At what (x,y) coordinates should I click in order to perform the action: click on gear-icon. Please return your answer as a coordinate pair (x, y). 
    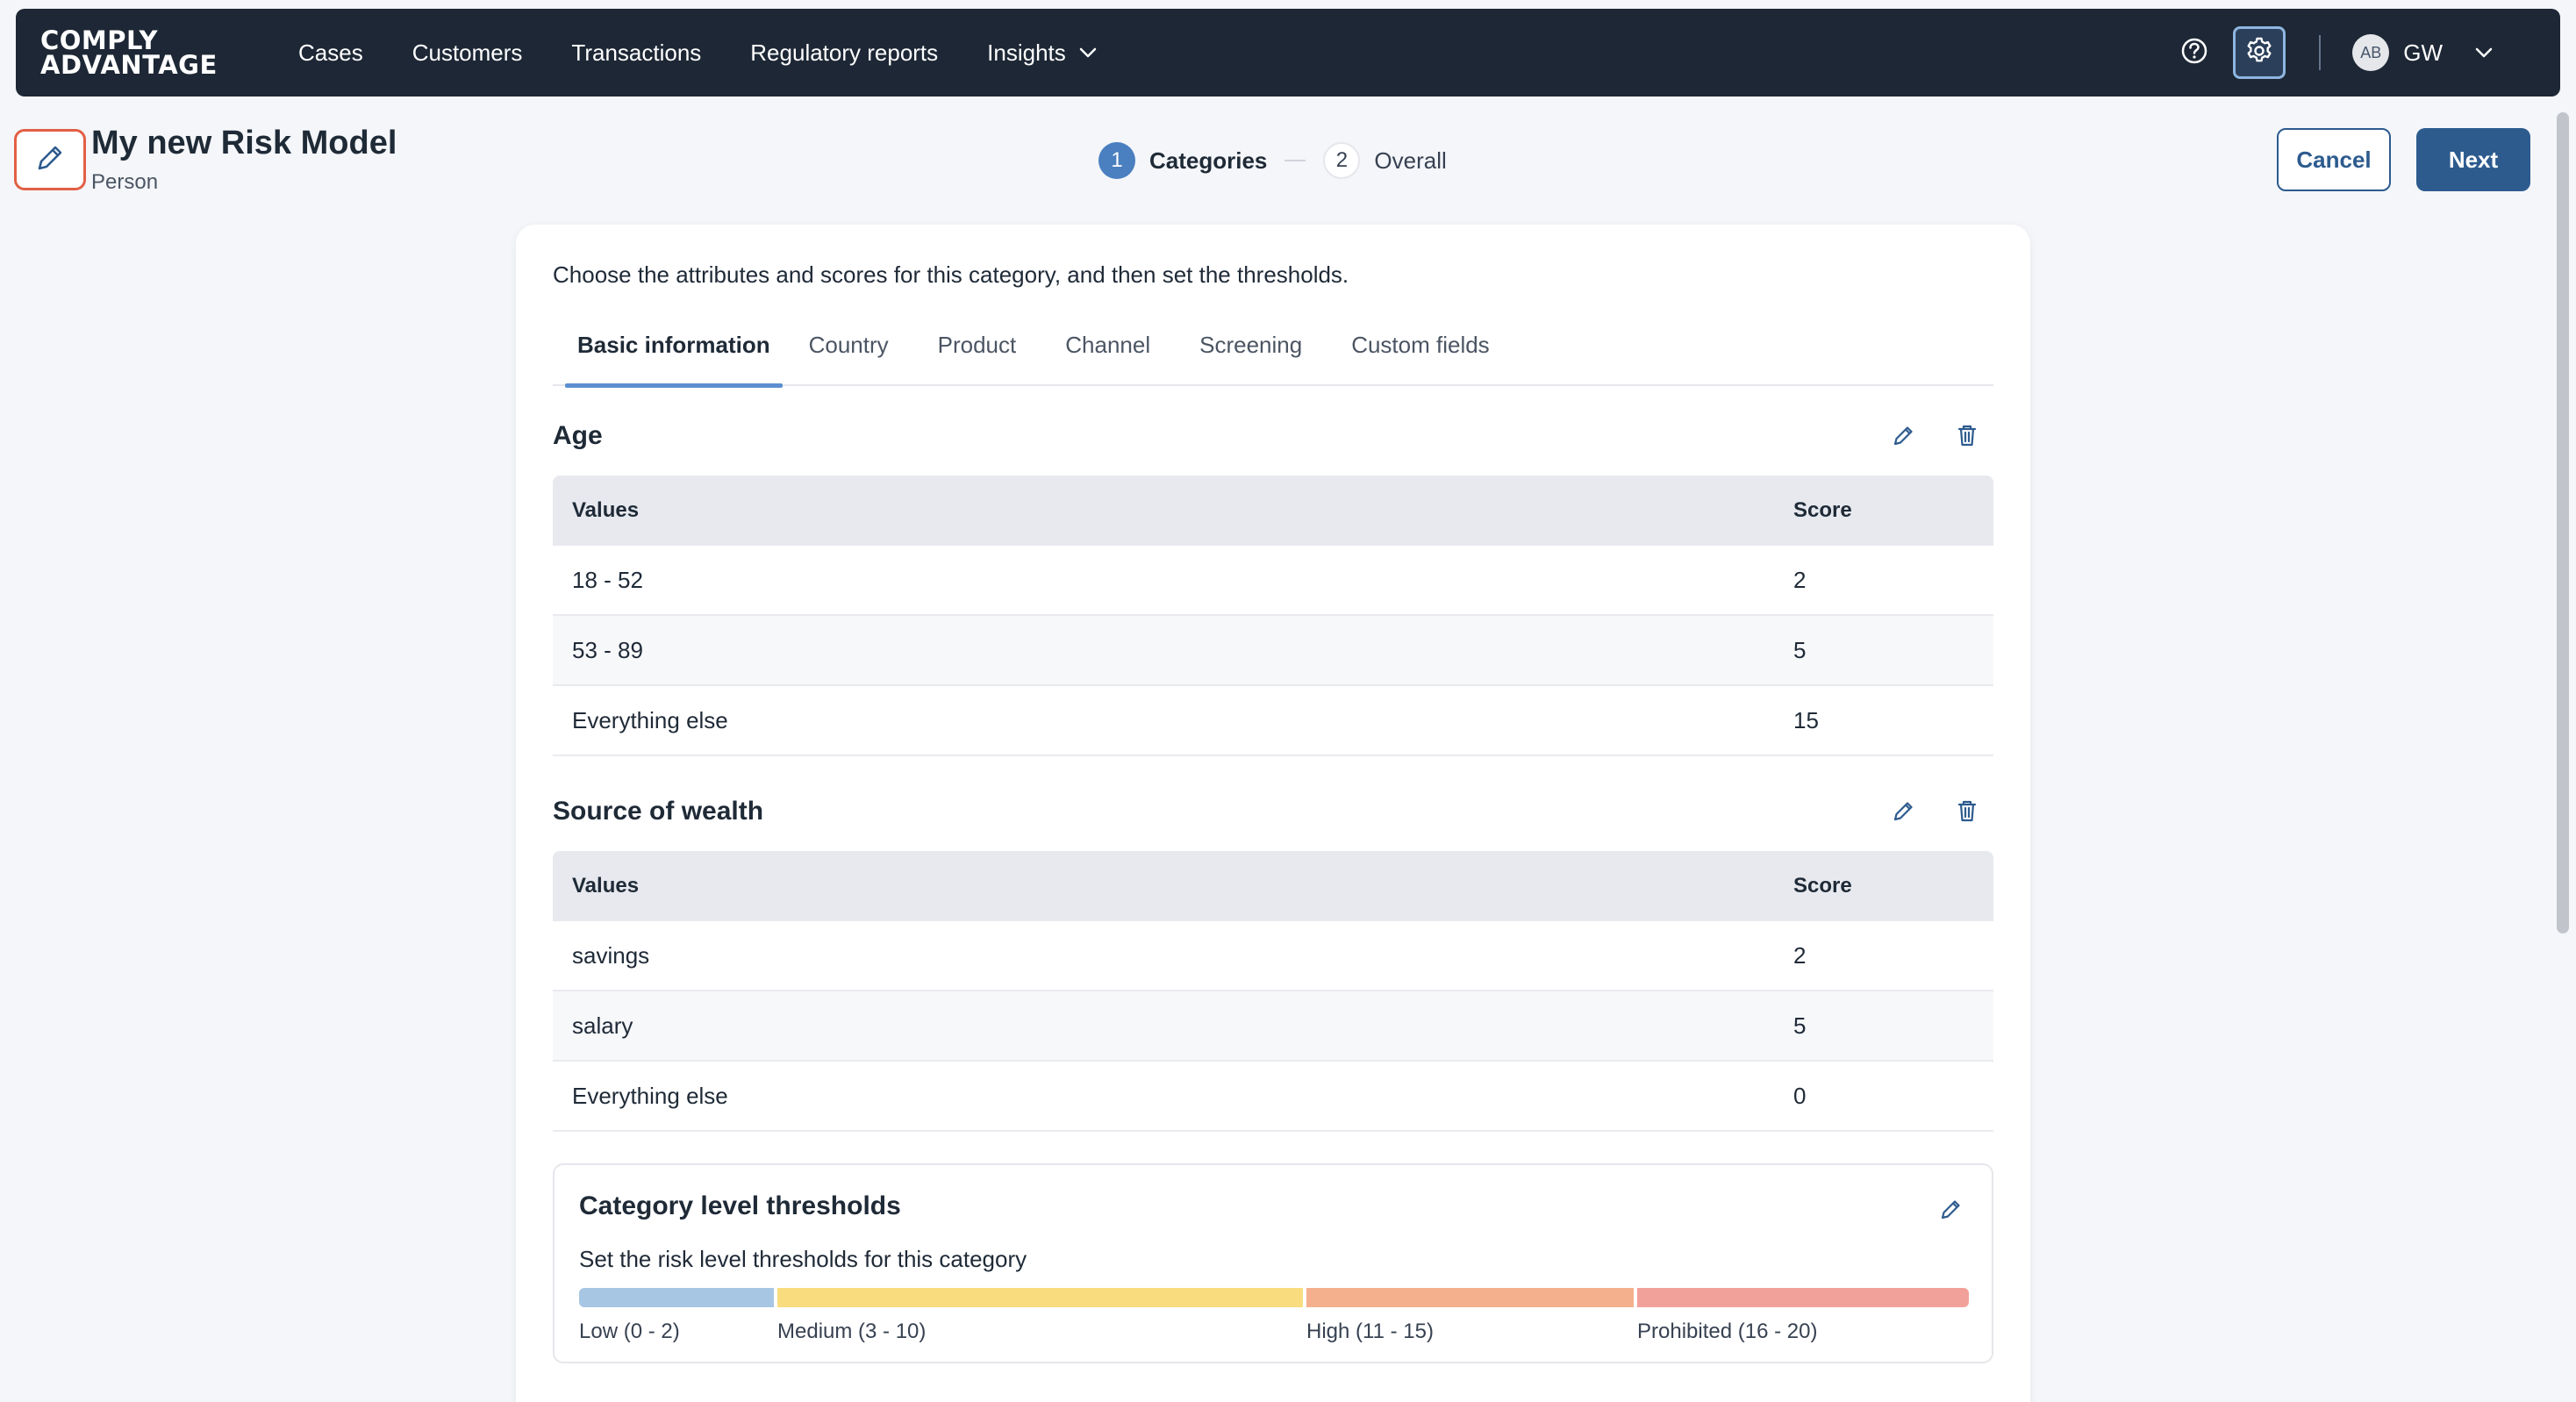
    Looking at the image, I should click on (2259, 53).